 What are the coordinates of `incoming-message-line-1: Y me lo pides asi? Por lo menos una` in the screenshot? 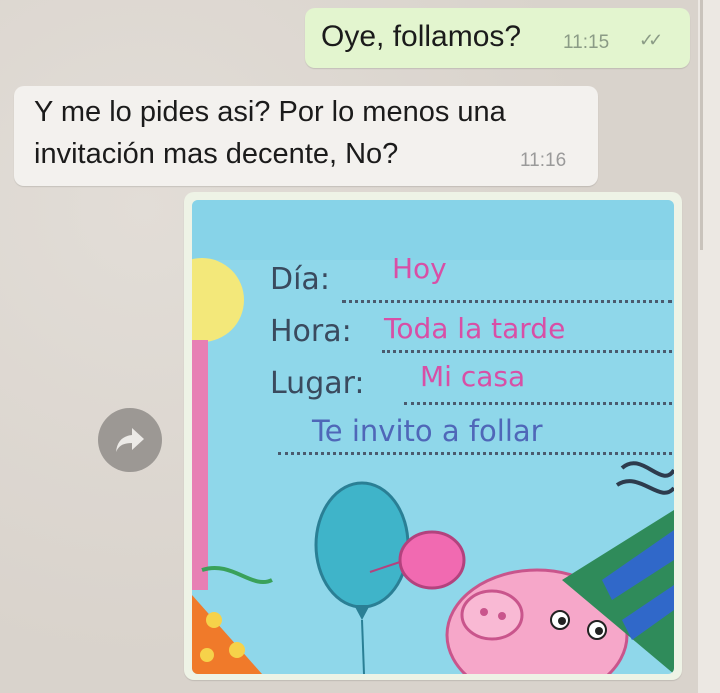 It's located at (270, 112).